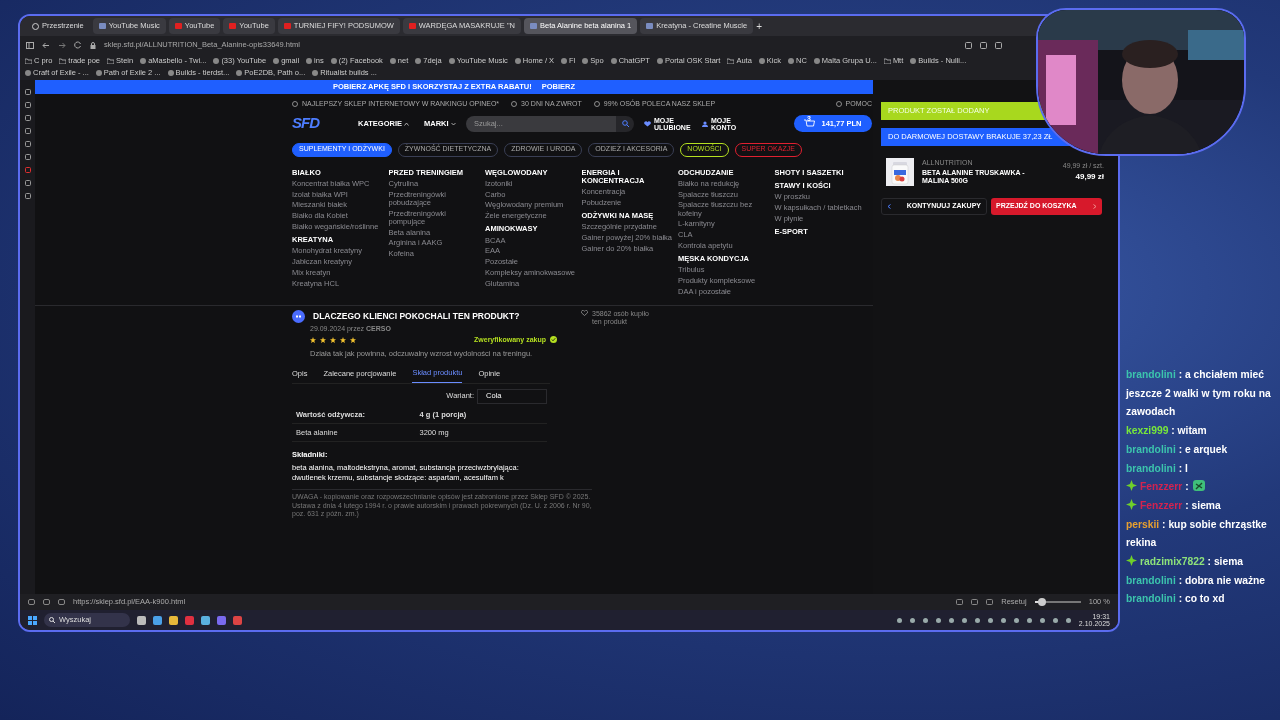  What do you see at coordinates (46, 45) in the screenshot?
I see `back-icon` at bounding box center [46, 45].